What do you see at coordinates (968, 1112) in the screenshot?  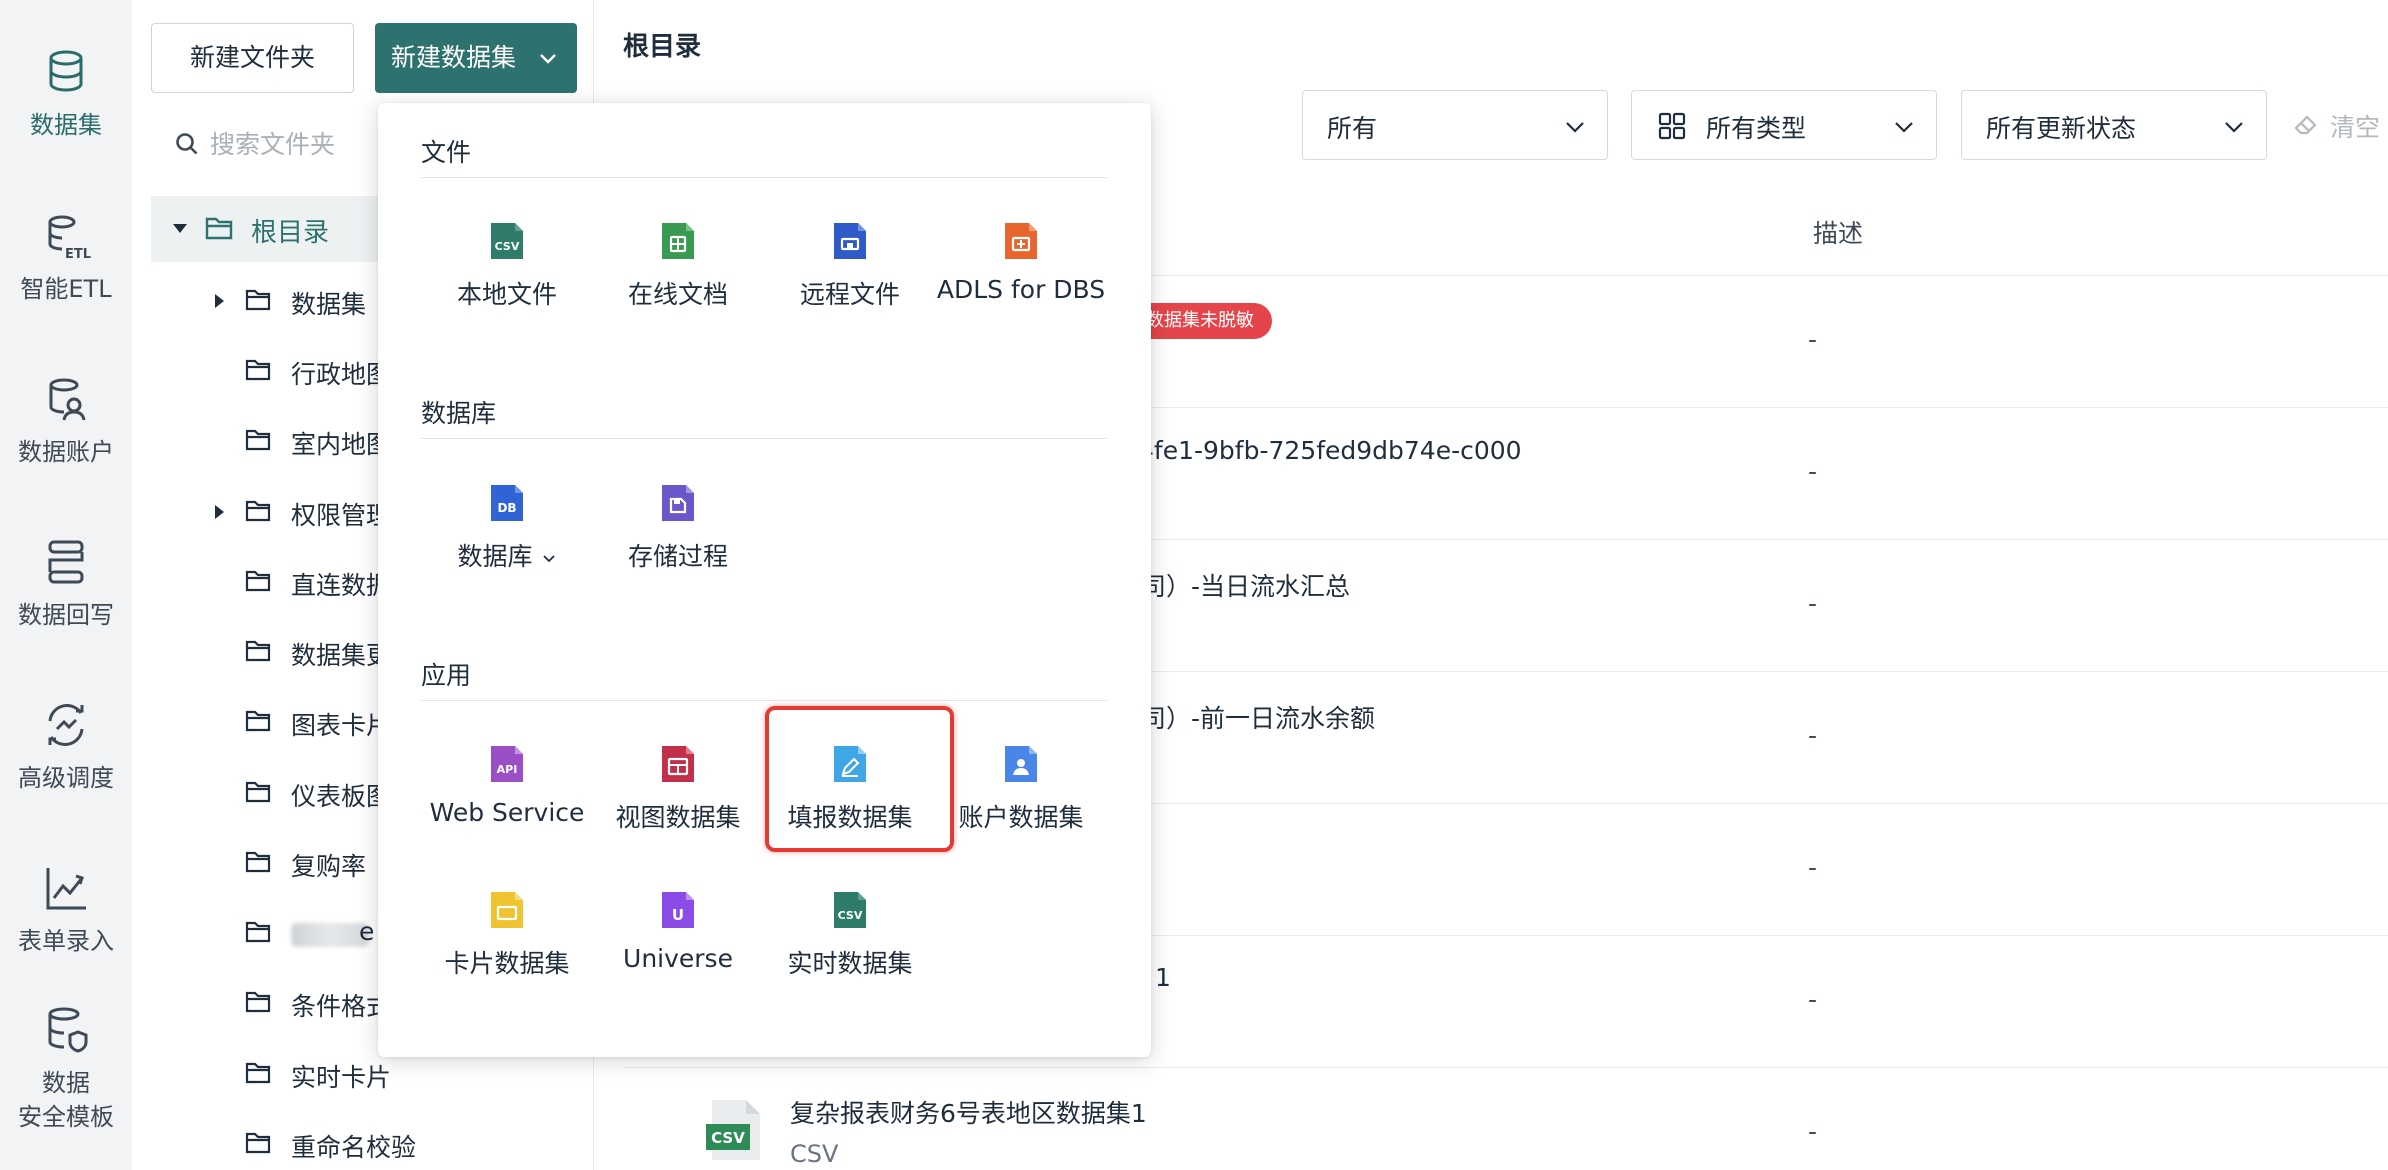 I see `dataset-name: 复杂报表财务6号表地区数据集1` at bounding box center [968, 1112].